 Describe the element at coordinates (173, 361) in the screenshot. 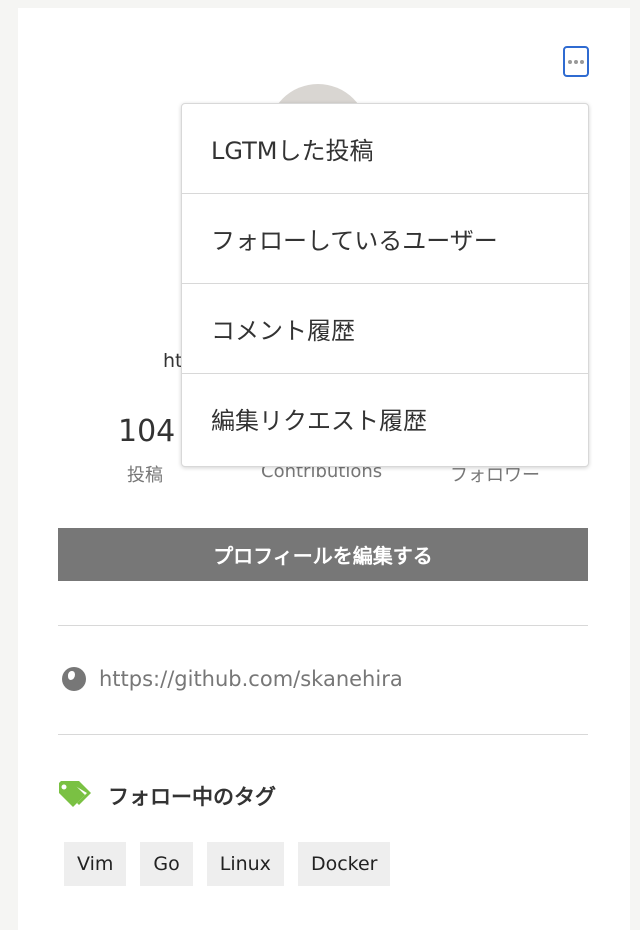

I see `profile-url-partial: ht` at that location.